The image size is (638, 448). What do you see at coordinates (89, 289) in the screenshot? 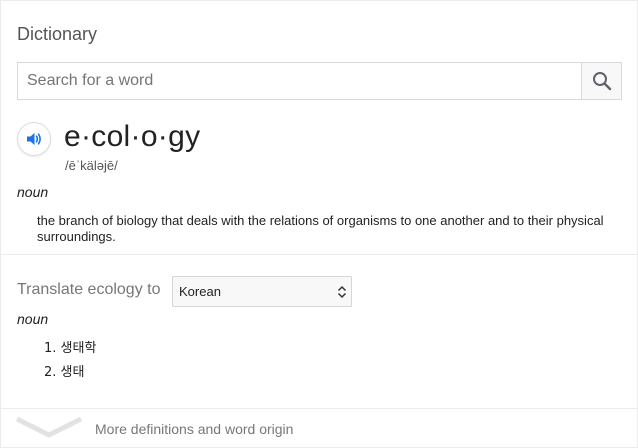
I see `translate-label: Translate ecology to` at bounding box center [89, 289].